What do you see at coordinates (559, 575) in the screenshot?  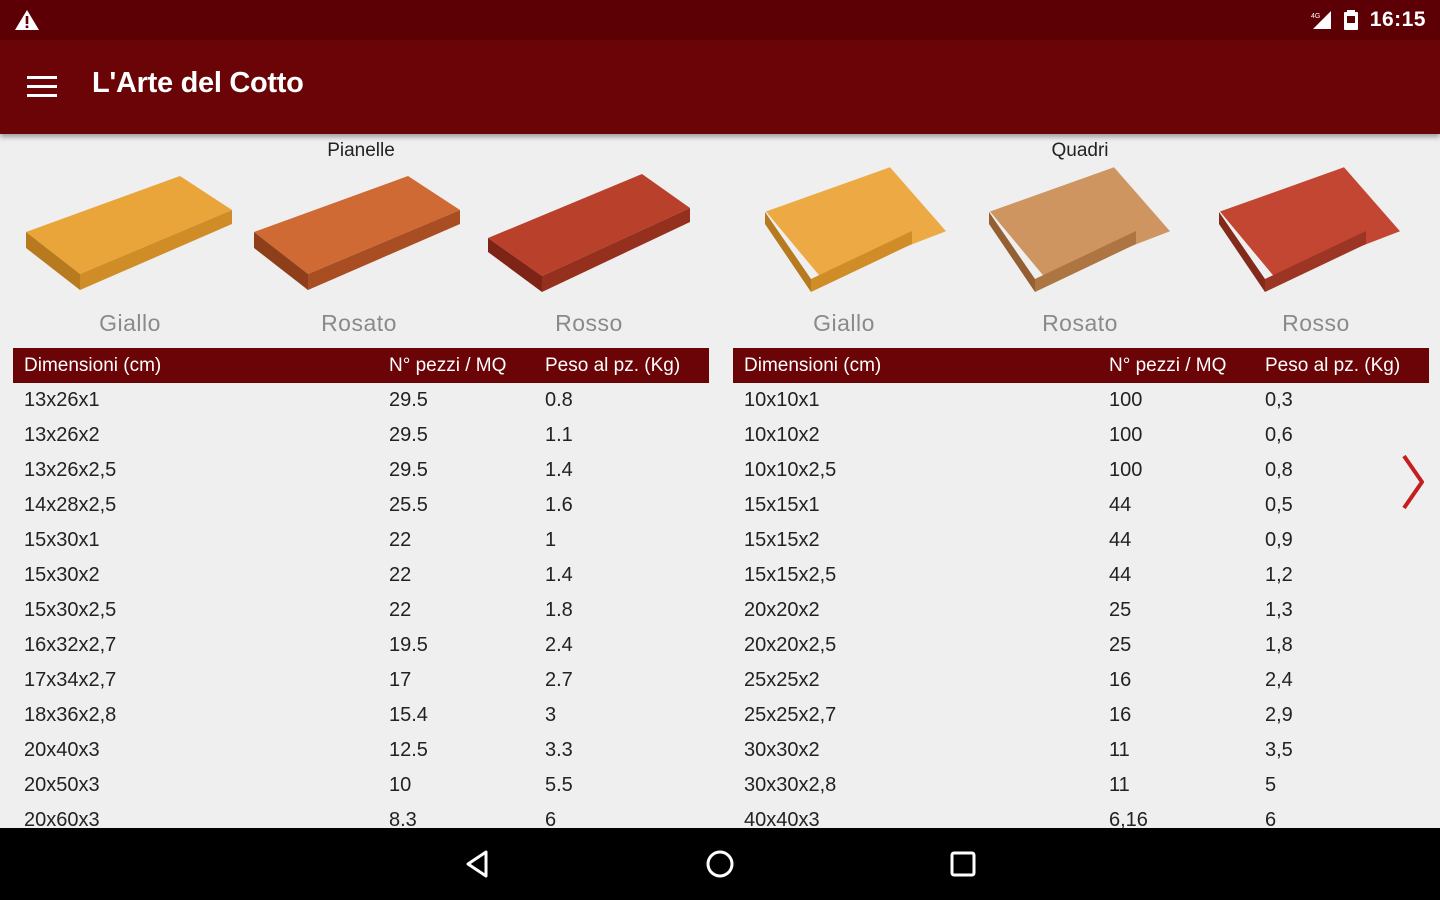 I see `cell-weight: 1.4` at bounding box center [559, 575].